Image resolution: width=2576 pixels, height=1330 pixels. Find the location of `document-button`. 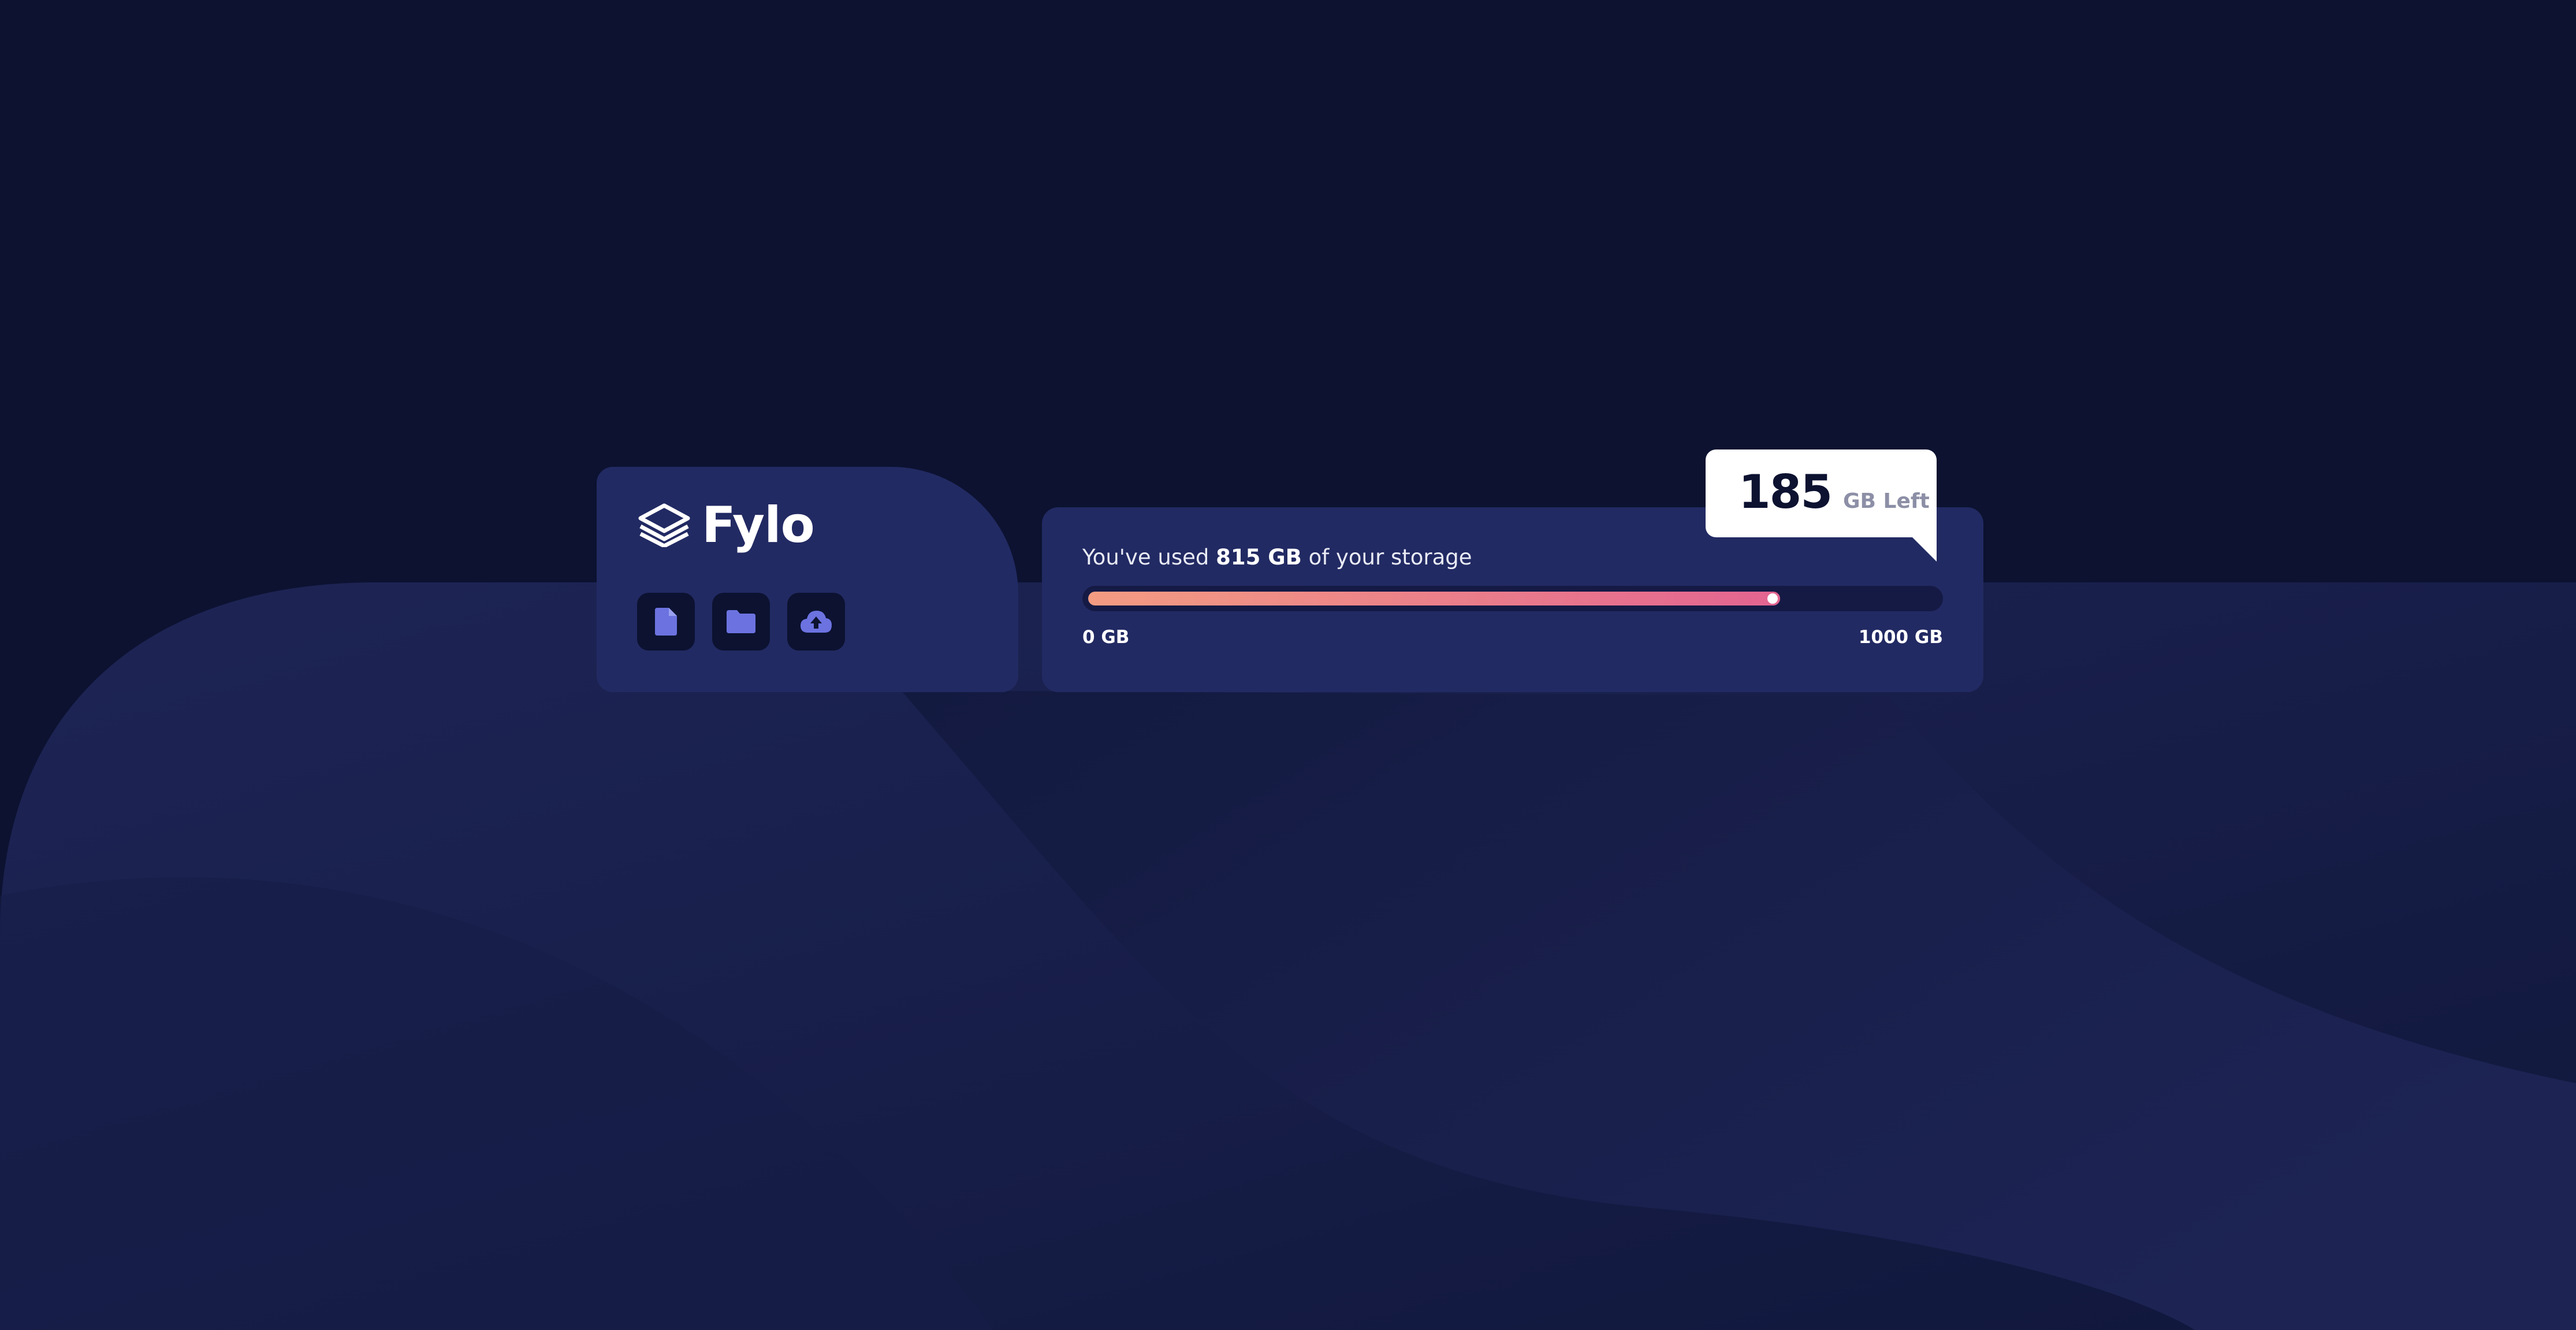

document-button is located at coordinates (666, 622).